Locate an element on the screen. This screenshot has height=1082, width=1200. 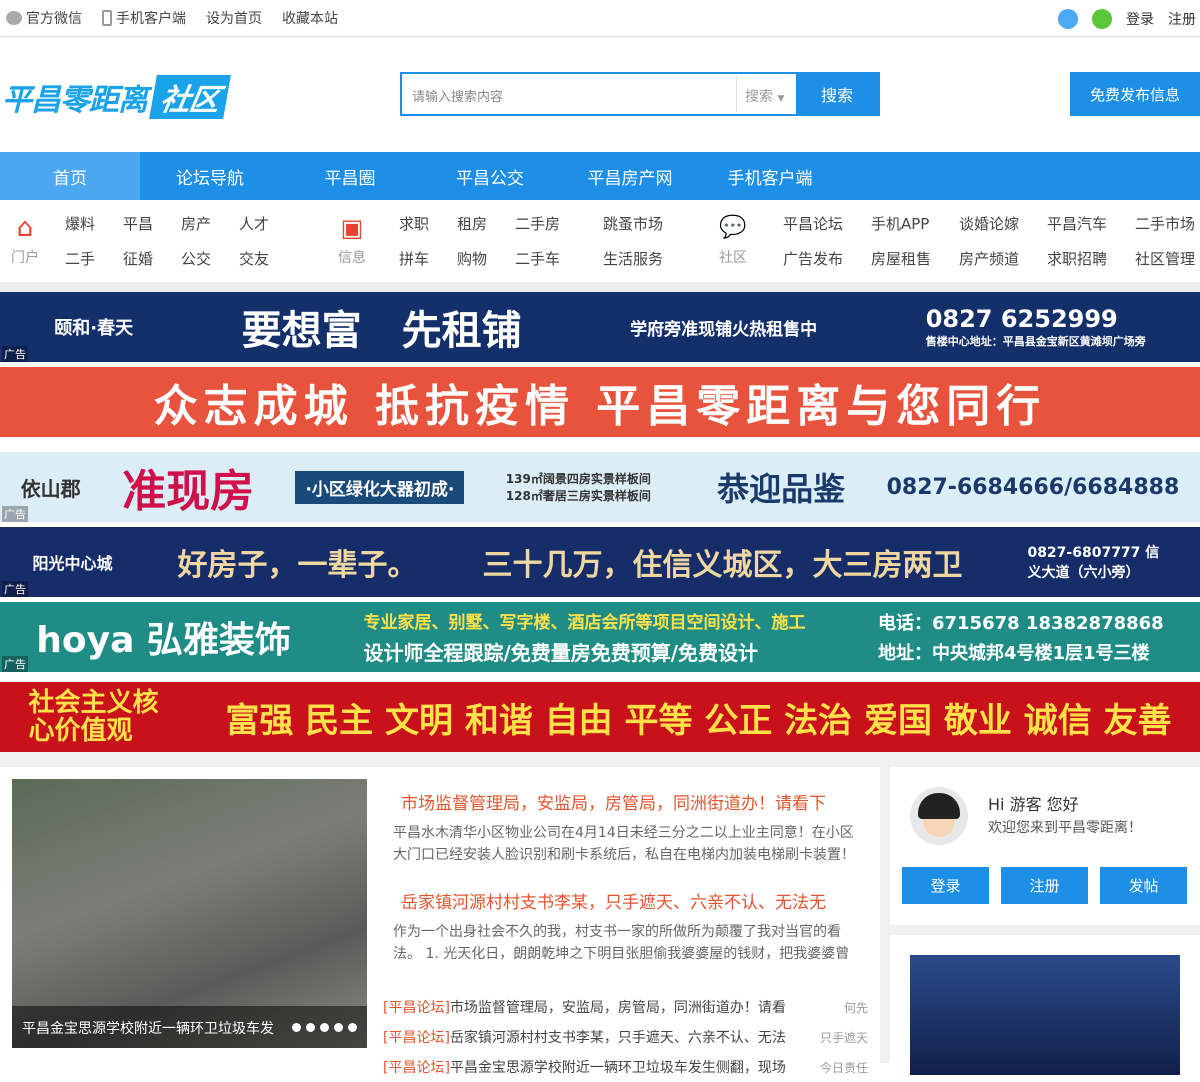
bookmark-link: 收藏本站 is located at coordinates (310, 18).